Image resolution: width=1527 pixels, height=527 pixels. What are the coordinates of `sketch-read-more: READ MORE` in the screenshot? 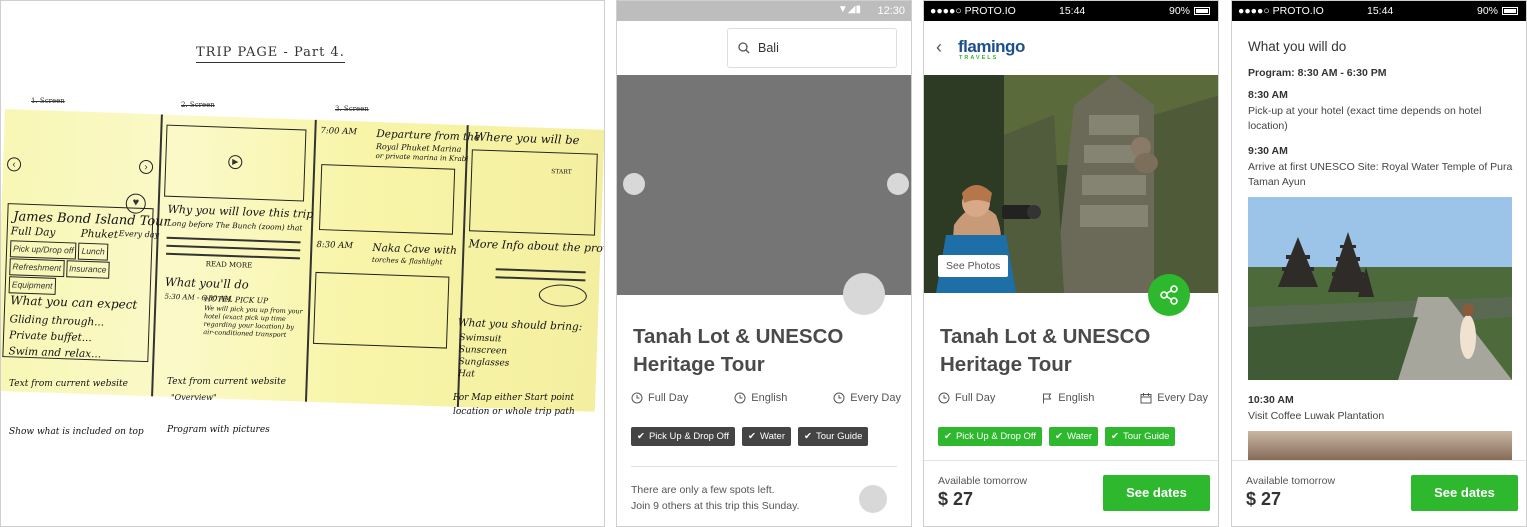 It's located at (229, 265).